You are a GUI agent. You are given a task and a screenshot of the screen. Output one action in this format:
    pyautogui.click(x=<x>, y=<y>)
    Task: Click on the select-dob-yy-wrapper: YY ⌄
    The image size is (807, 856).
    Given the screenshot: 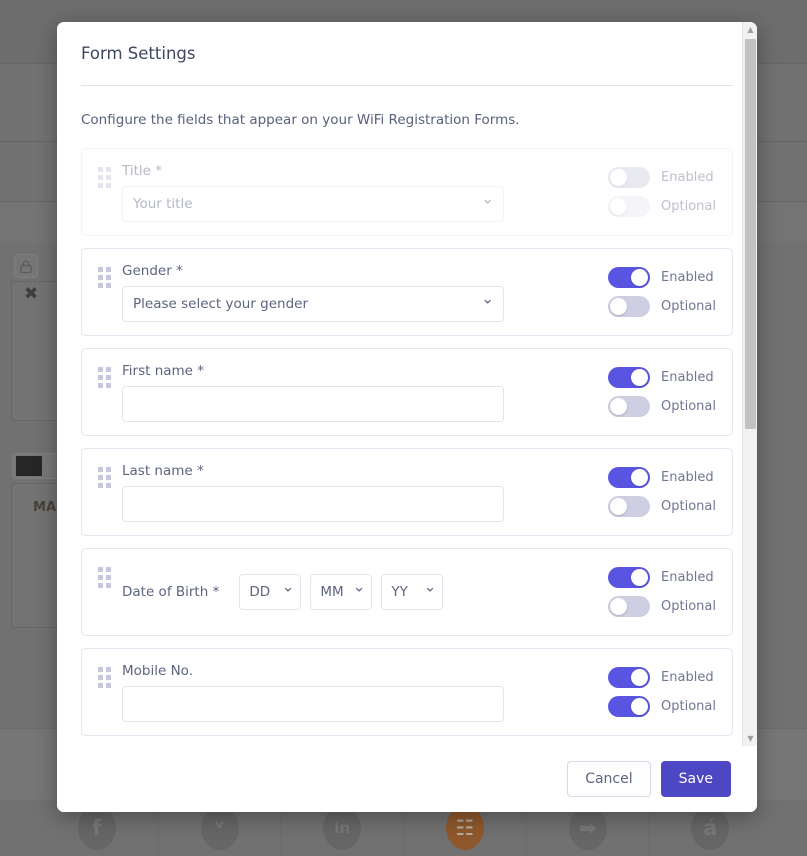 What is the action you would take?
    pyautogui.click(x=412, y=592)
    